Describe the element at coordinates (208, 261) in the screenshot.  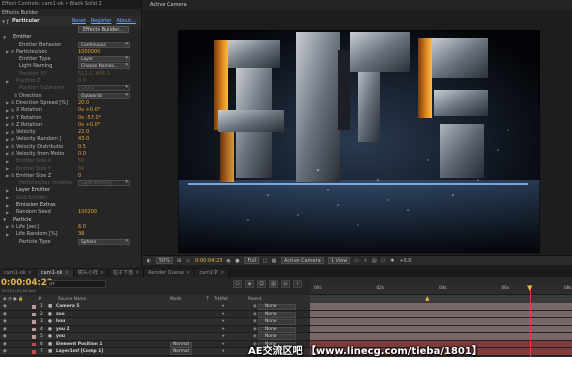
I see `viewer-timecode: 0:00:04:23` at that location.